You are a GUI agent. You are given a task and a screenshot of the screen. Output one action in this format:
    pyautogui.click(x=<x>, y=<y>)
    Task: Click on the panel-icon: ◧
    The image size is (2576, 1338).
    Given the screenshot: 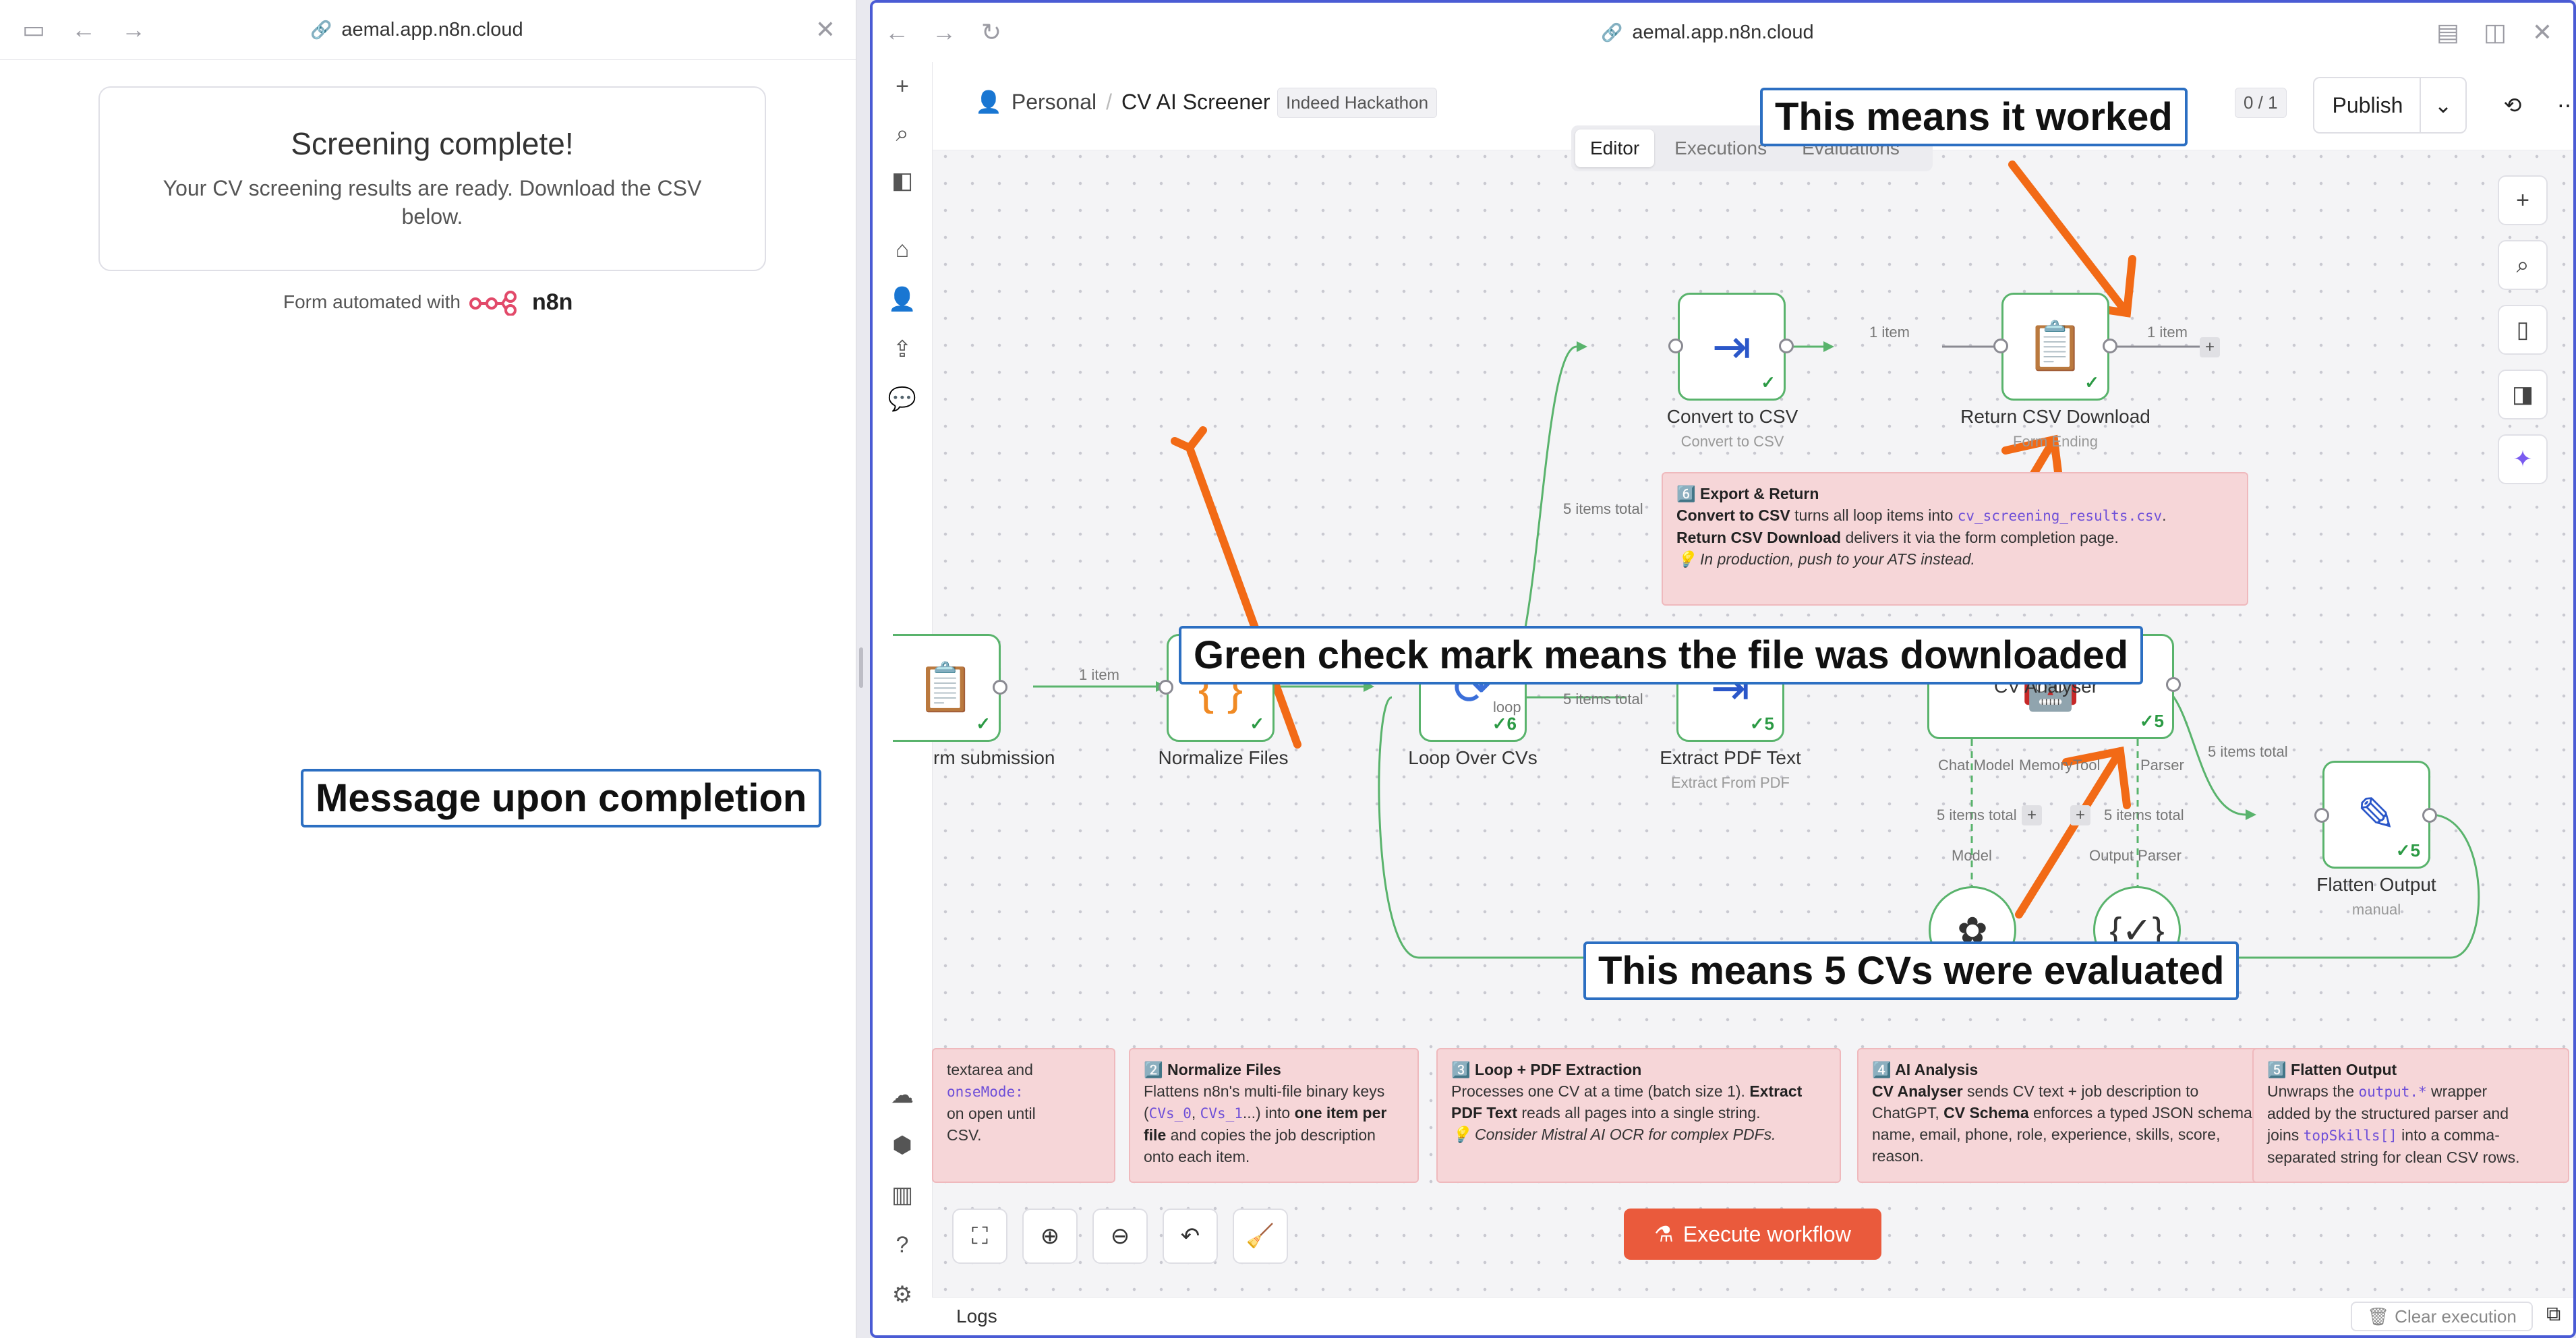 What is the action you would take?
    pyautogui.click(x=903, y=181)
    